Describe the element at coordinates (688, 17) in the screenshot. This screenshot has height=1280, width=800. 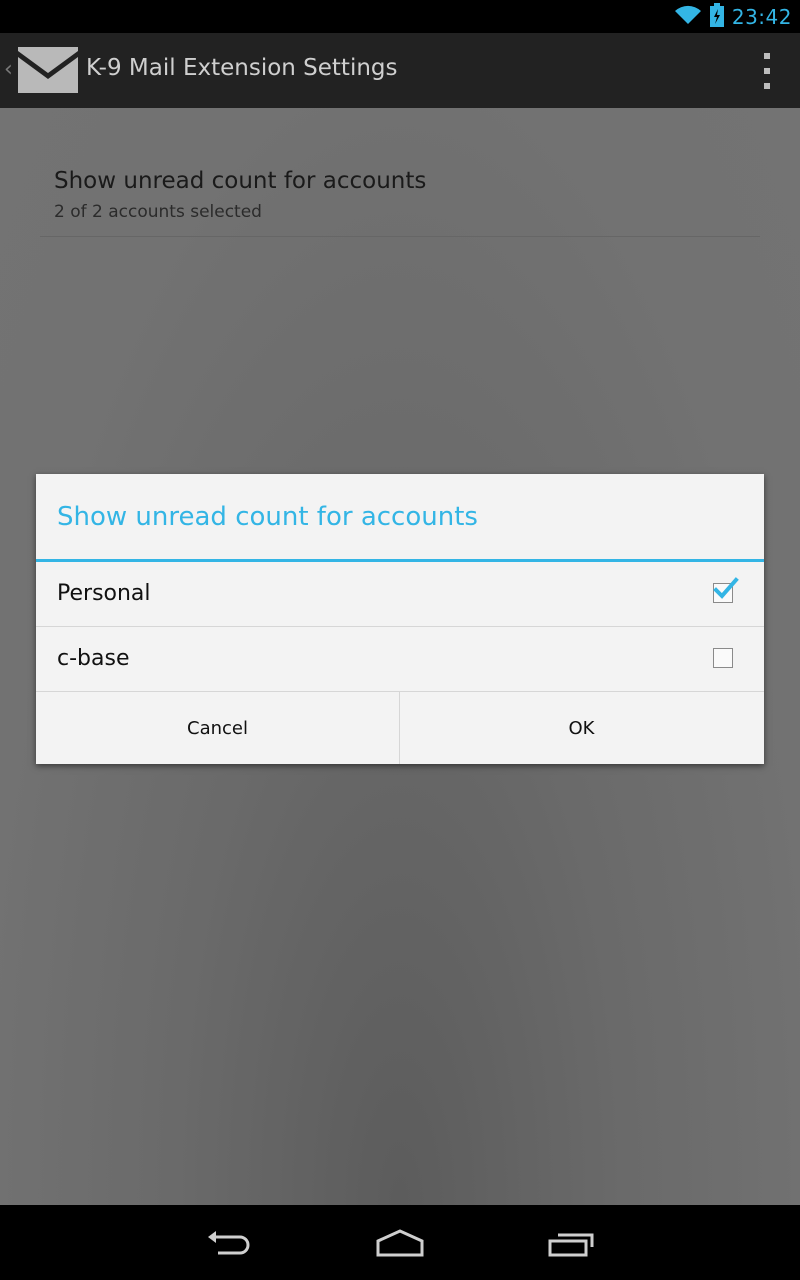
I see `wifi-icon` at that location.